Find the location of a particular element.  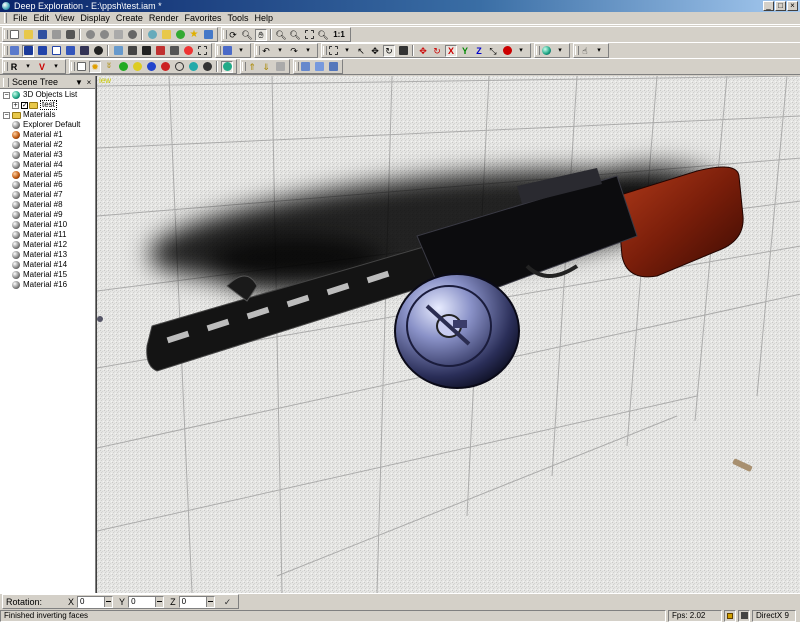

rotation-x-input: 0 is located at coordinates (95, 601).